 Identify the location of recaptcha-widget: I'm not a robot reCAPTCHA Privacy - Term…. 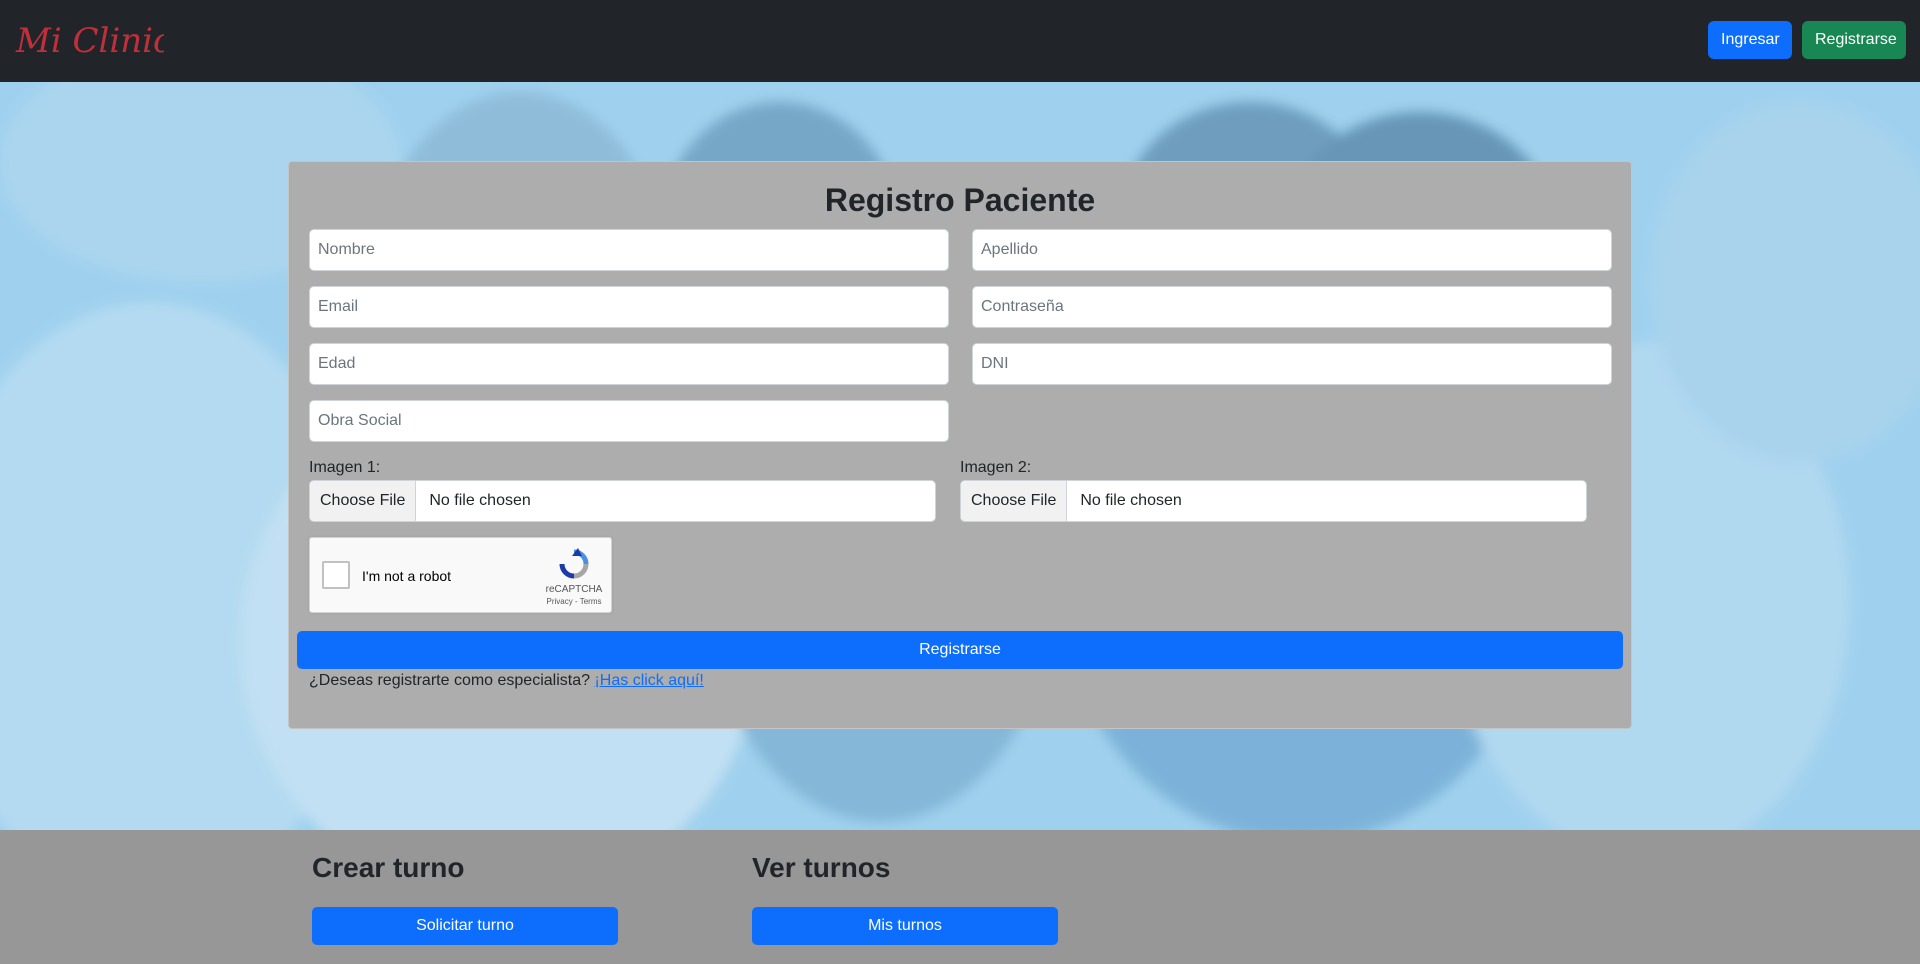
(460, 575).